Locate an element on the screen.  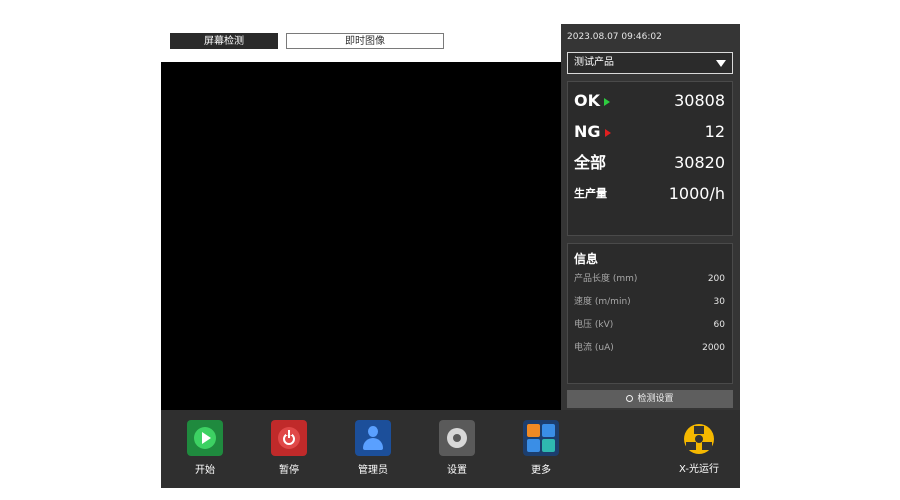
radiation-icon is located at coordinates (699, 439).